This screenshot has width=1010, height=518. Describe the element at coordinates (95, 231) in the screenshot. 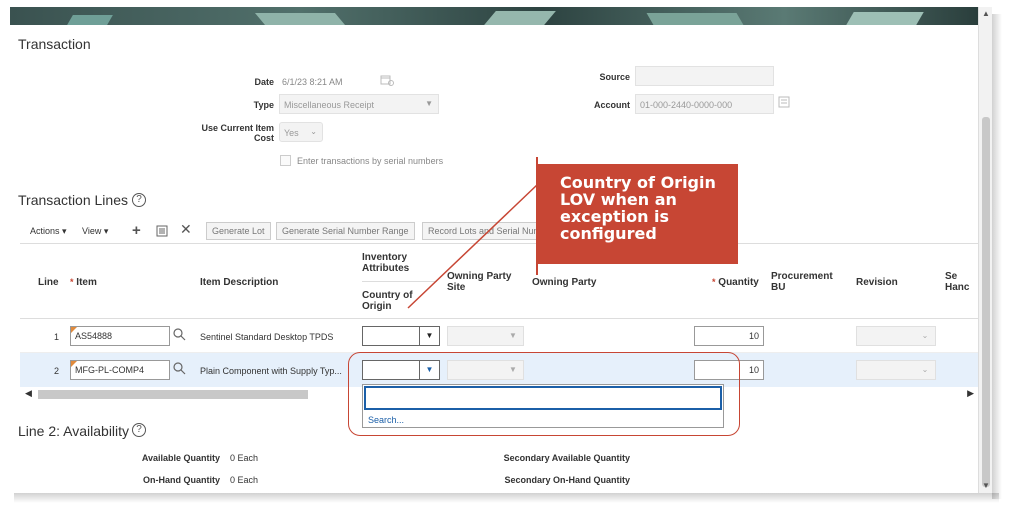

I see `view-menu: View ▾` at that location.